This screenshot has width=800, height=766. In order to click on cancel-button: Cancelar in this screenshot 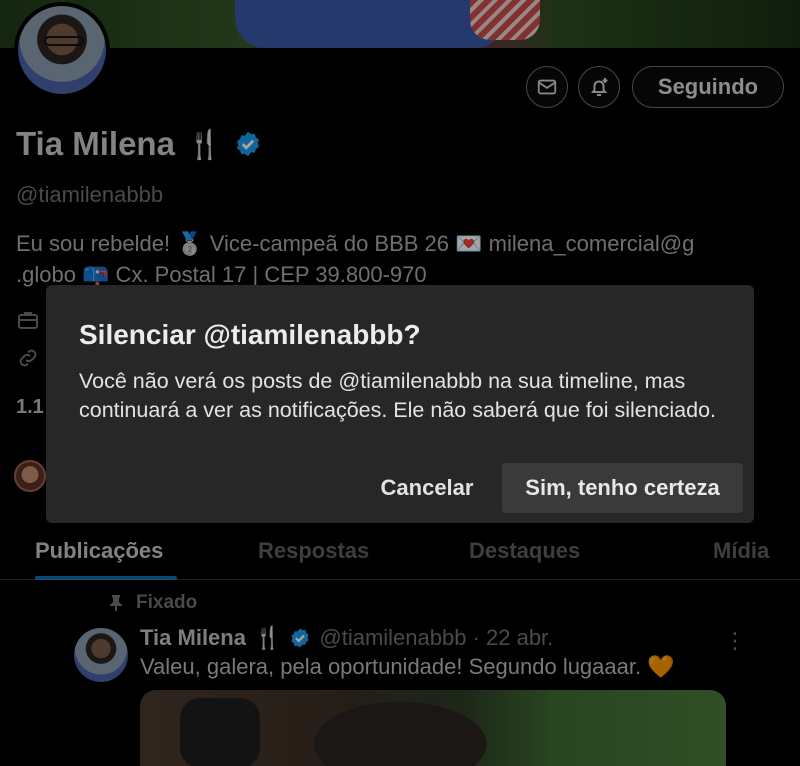, I will do `click(427, 488)`.